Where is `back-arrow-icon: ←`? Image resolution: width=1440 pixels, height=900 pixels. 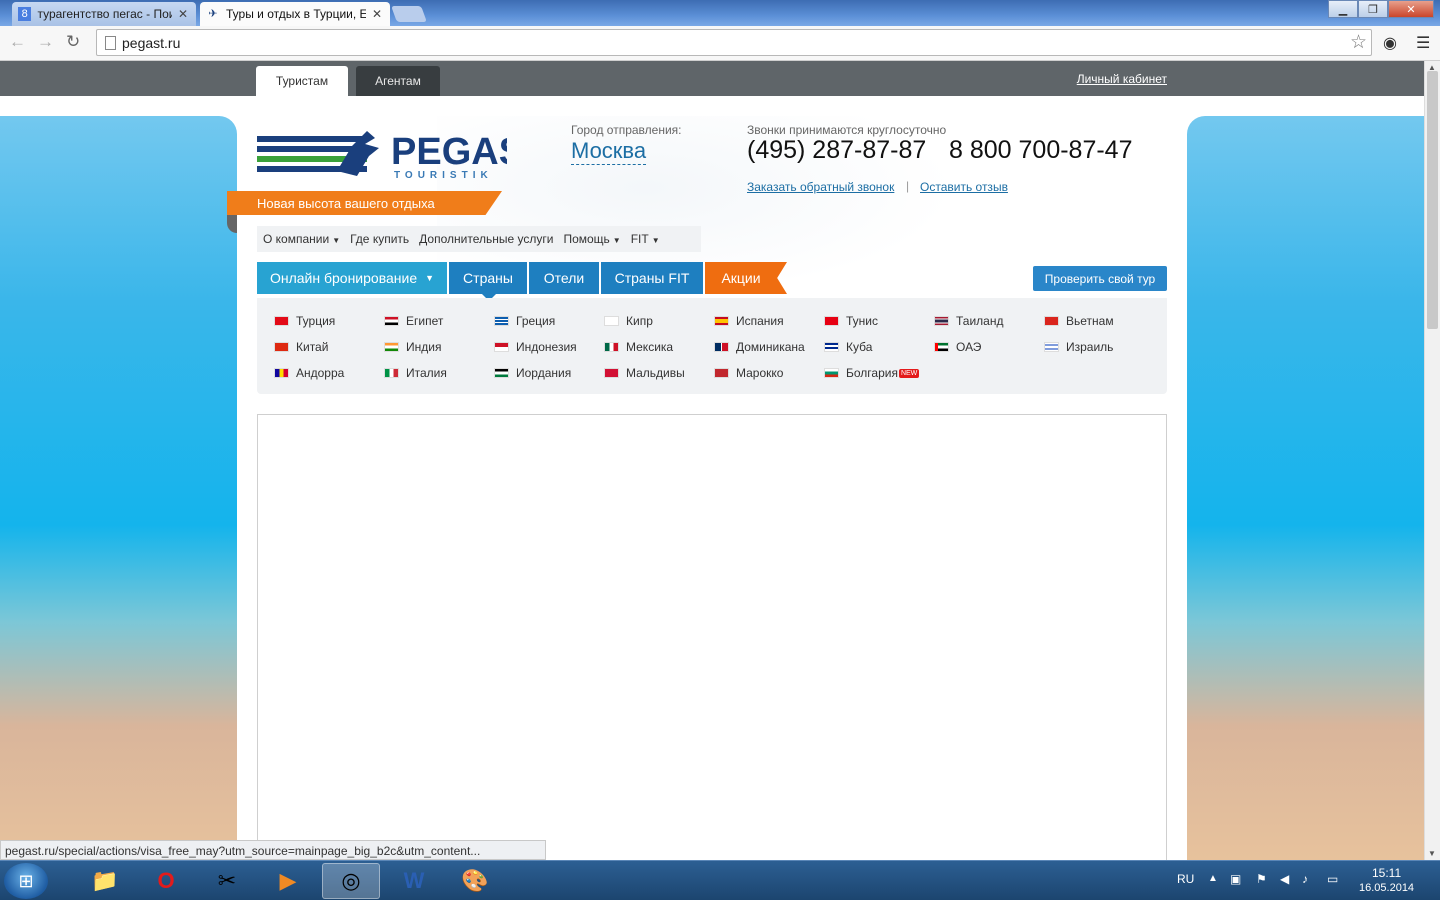
back-arrow-icon: ← is located at coordinates (17, 42).